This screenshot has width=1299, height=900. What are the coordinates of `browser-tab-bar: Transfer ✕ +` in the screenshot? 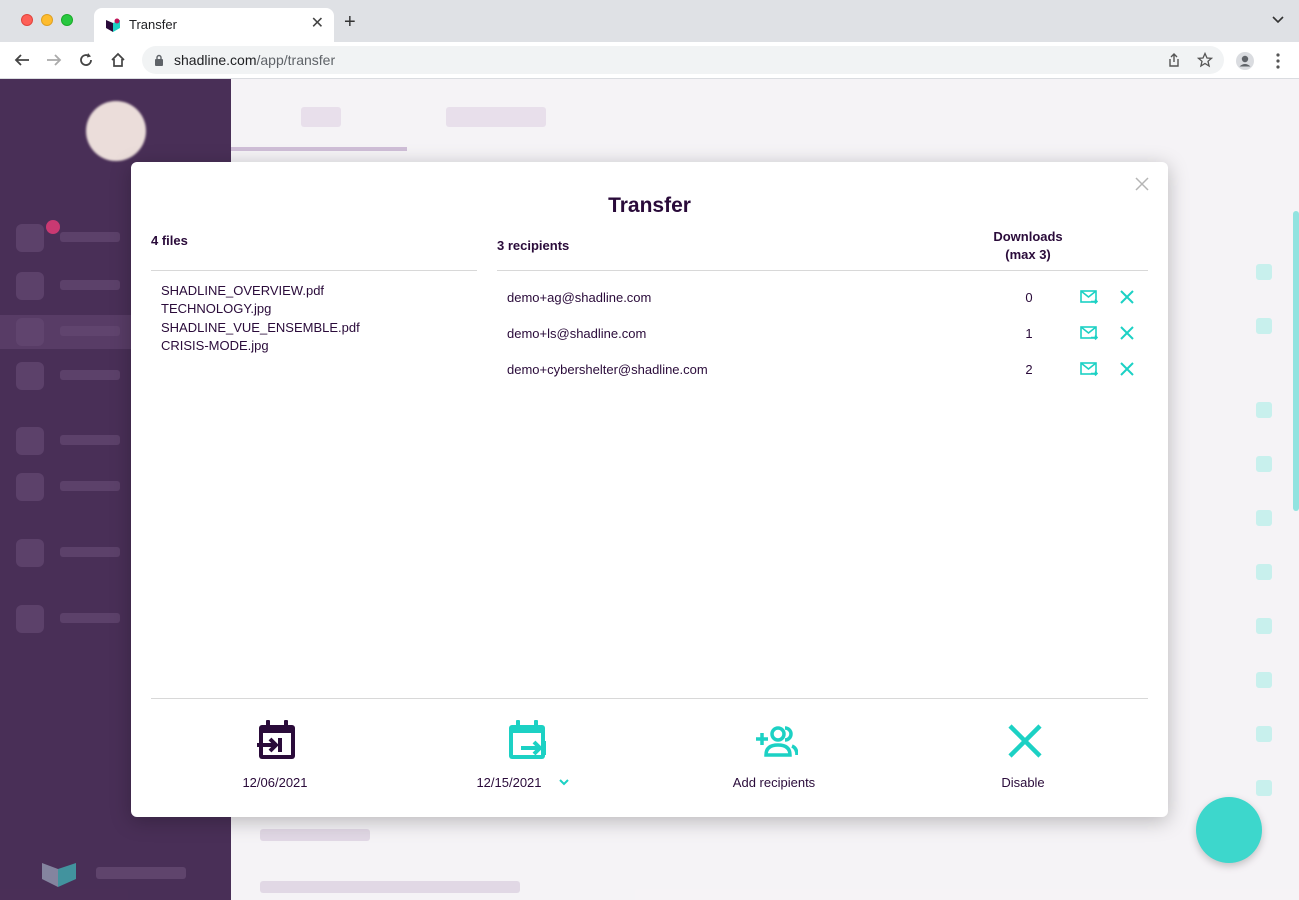 It's located at (649, 21).